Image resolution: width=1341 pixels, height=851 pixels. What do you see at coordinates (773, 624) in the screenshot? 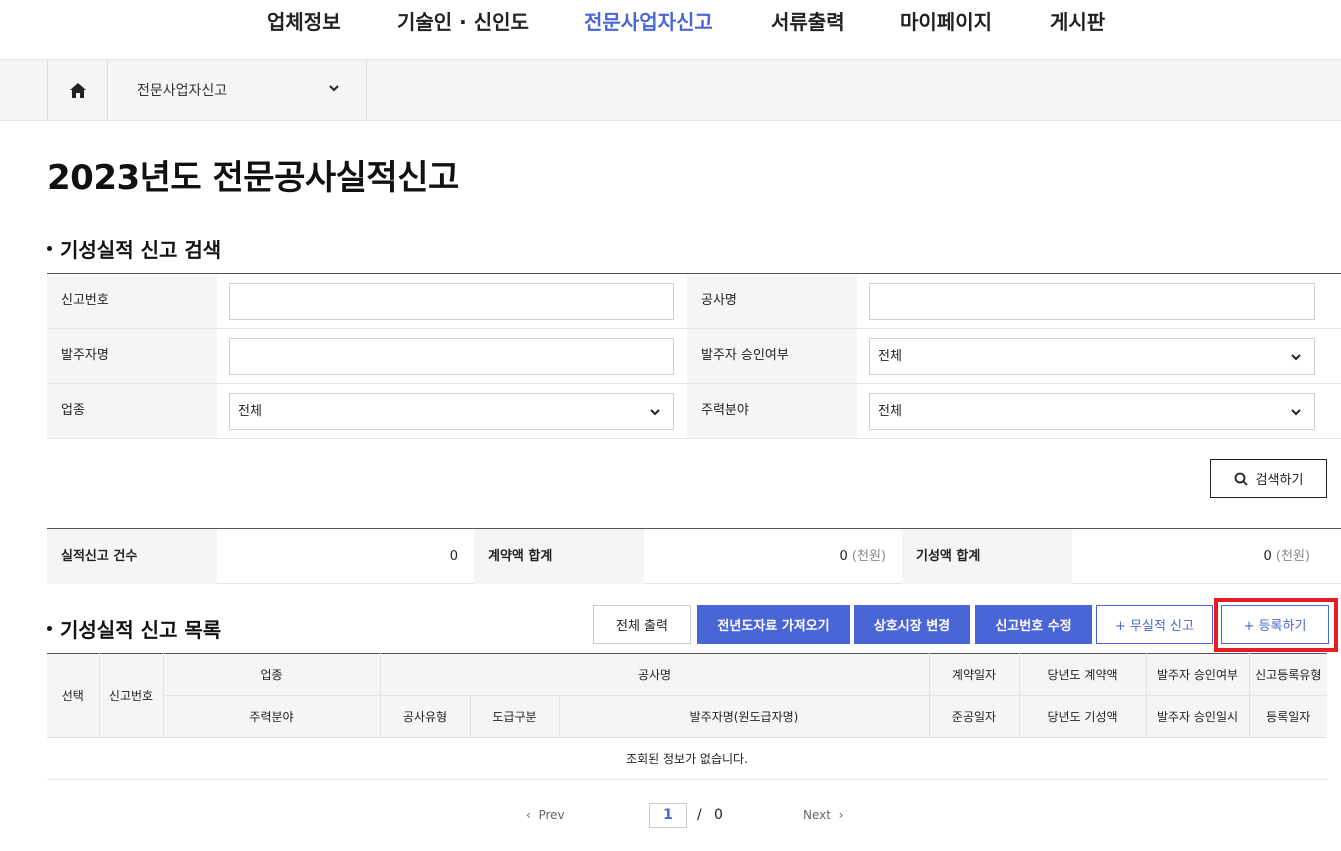
I see `import-prev-year-button: 전년도자료 가져오기` at bounding box center [773, 624].